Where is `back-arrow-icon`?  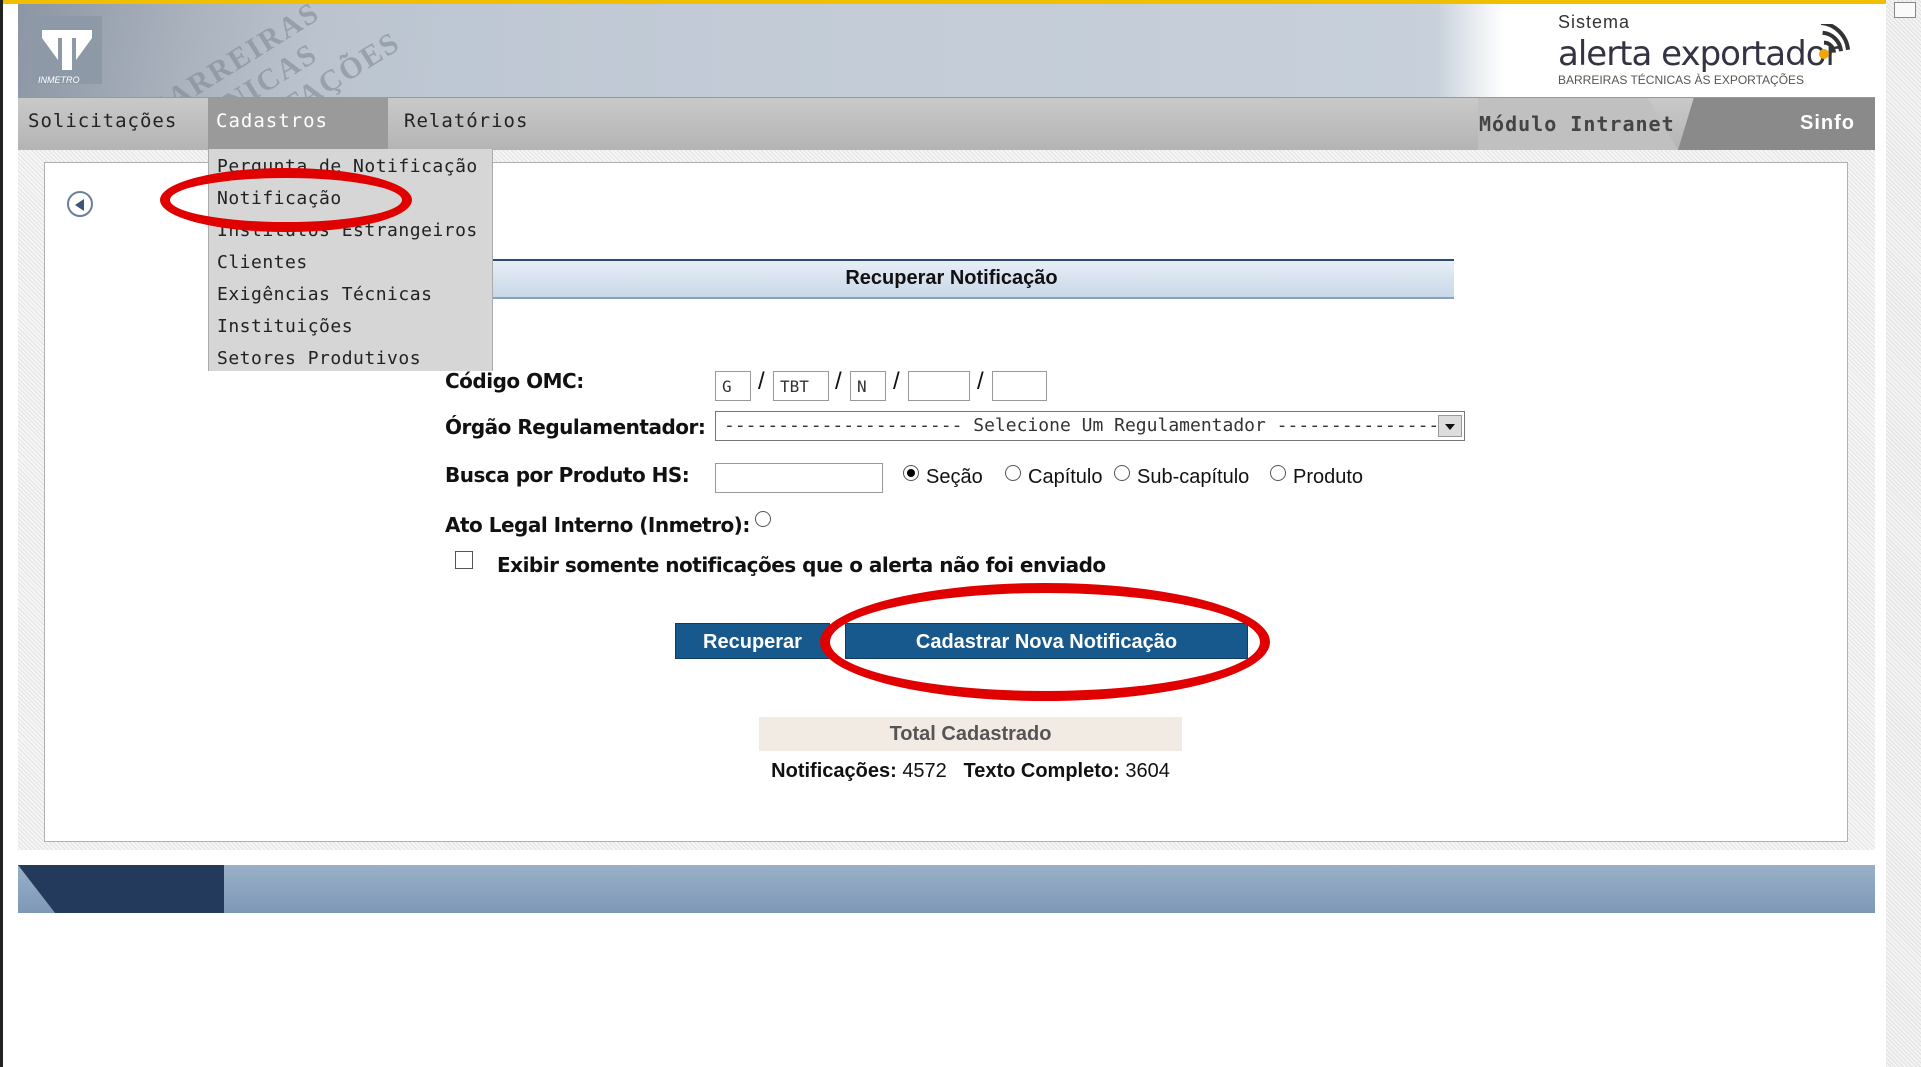 back-arrow-icon is located at coordinates (80, 204).